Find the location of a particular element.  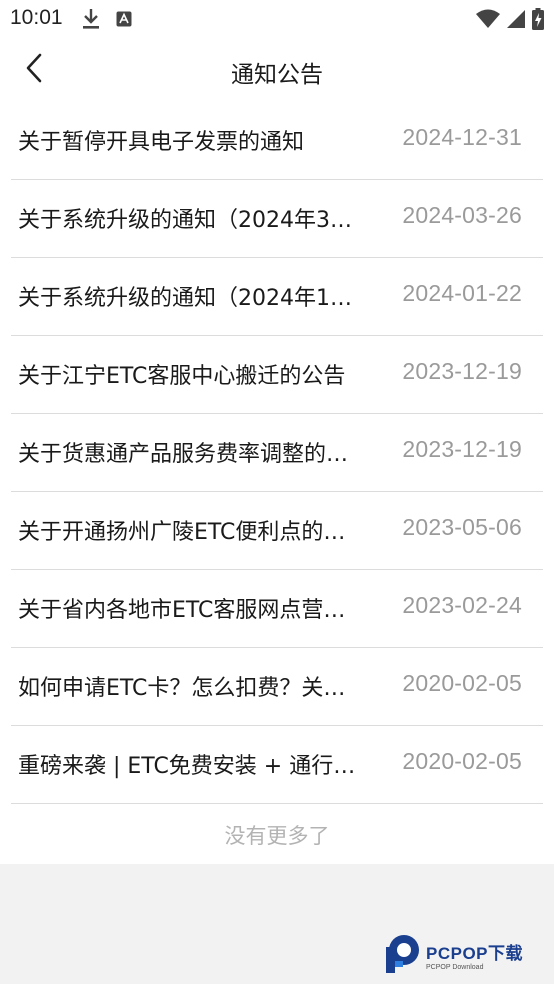

status-time: 10:01 is located at coordinates (36, 17).